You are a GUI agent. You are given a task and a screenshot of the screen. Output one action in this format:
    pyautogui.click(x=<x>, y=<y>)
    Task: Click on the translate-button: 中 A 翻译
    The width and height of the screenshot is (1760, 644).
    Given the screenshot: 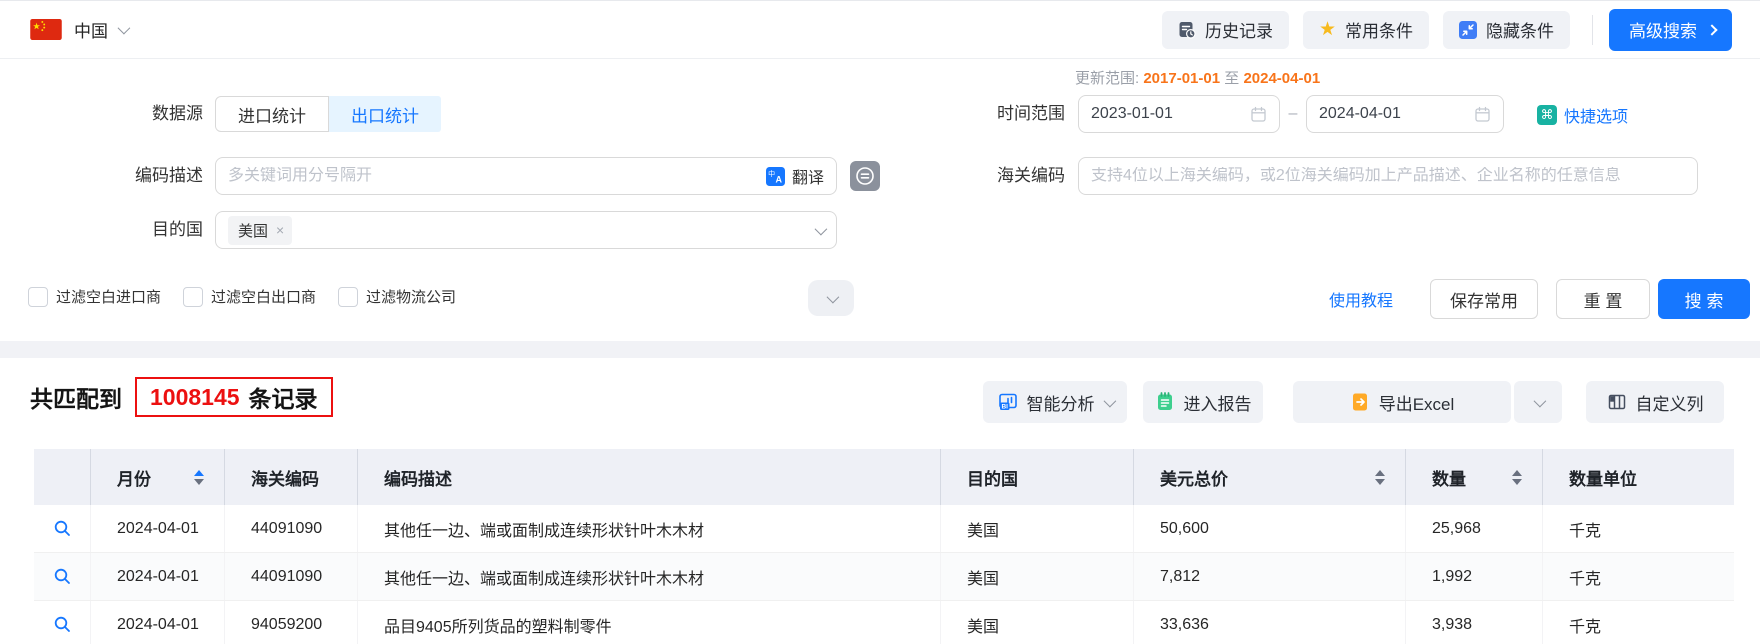 What is the action you would take?
    pyautogui.click(x=794, y=176)
    